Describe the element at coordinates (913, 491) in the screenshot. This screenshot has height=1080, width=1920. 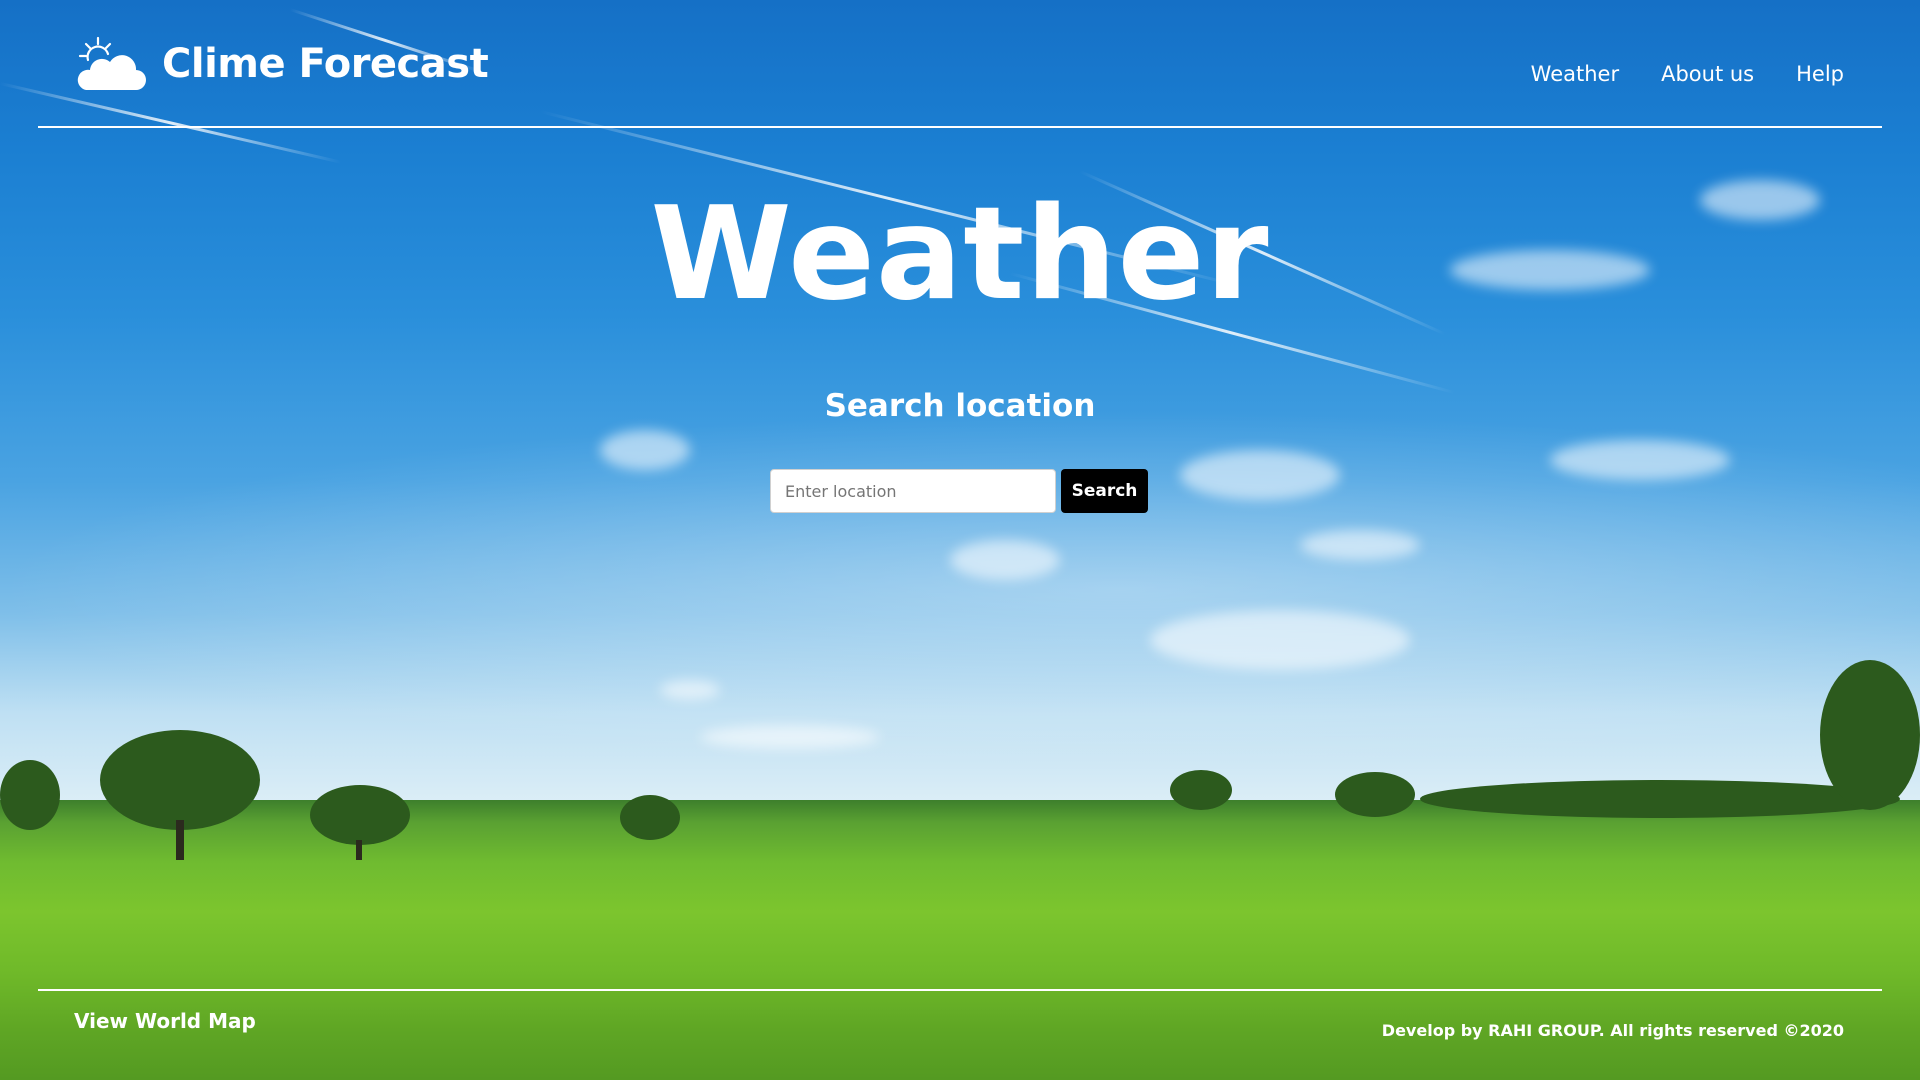
I see `location-search-input` at that location.